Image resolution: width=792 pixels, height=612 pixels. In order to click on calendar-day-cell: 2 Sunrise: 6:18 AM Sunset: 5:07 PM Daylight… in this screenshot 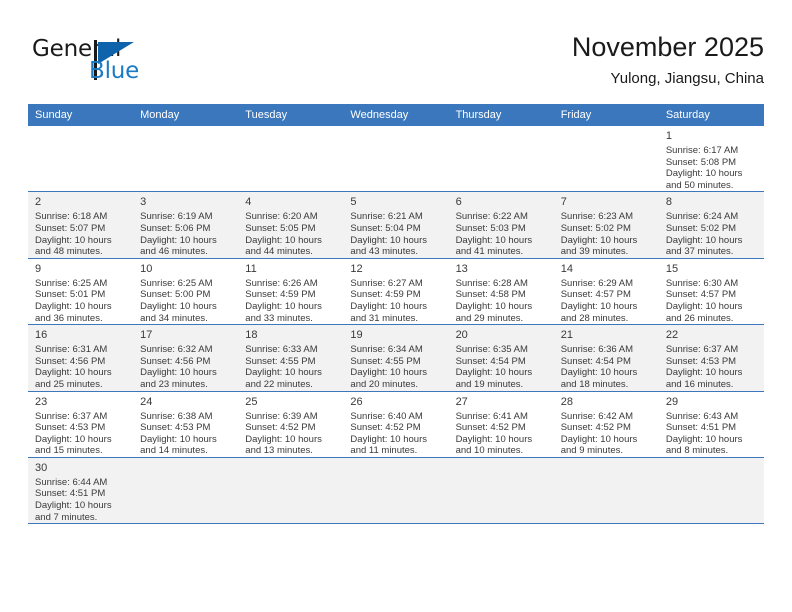, I will do `click(81, 225)`.